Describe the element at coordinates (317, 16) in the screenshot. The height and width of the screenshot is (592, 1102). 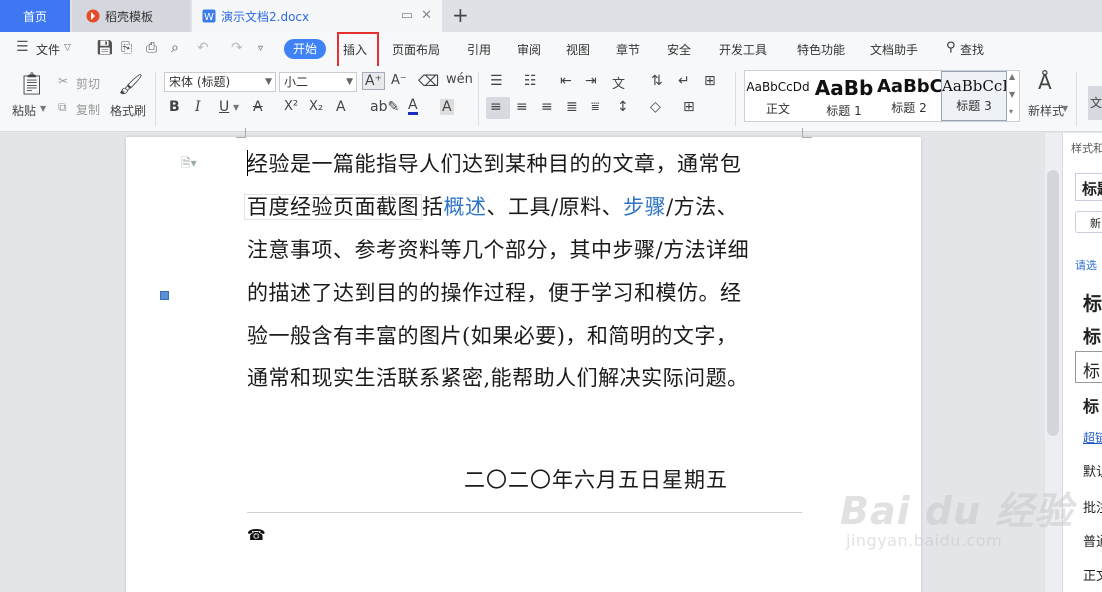
I see `tab-document: W 演示文档2.docx ▭ ✕` at that location.